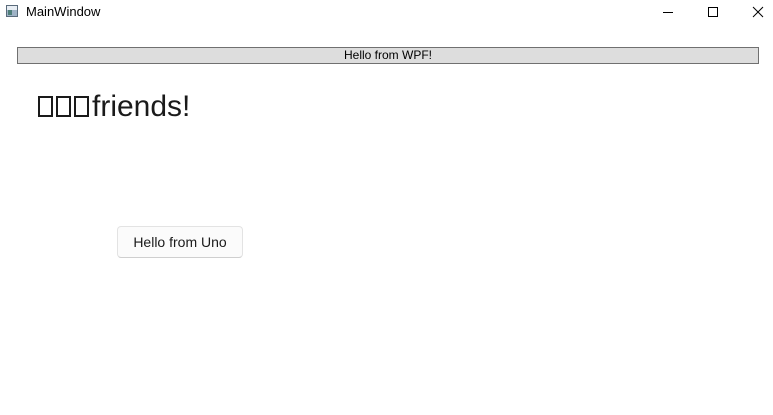  Describe the element at coordinates (388, 55) in the screenshot. I see `wpf-banner: Hello from WPF!` at that location.